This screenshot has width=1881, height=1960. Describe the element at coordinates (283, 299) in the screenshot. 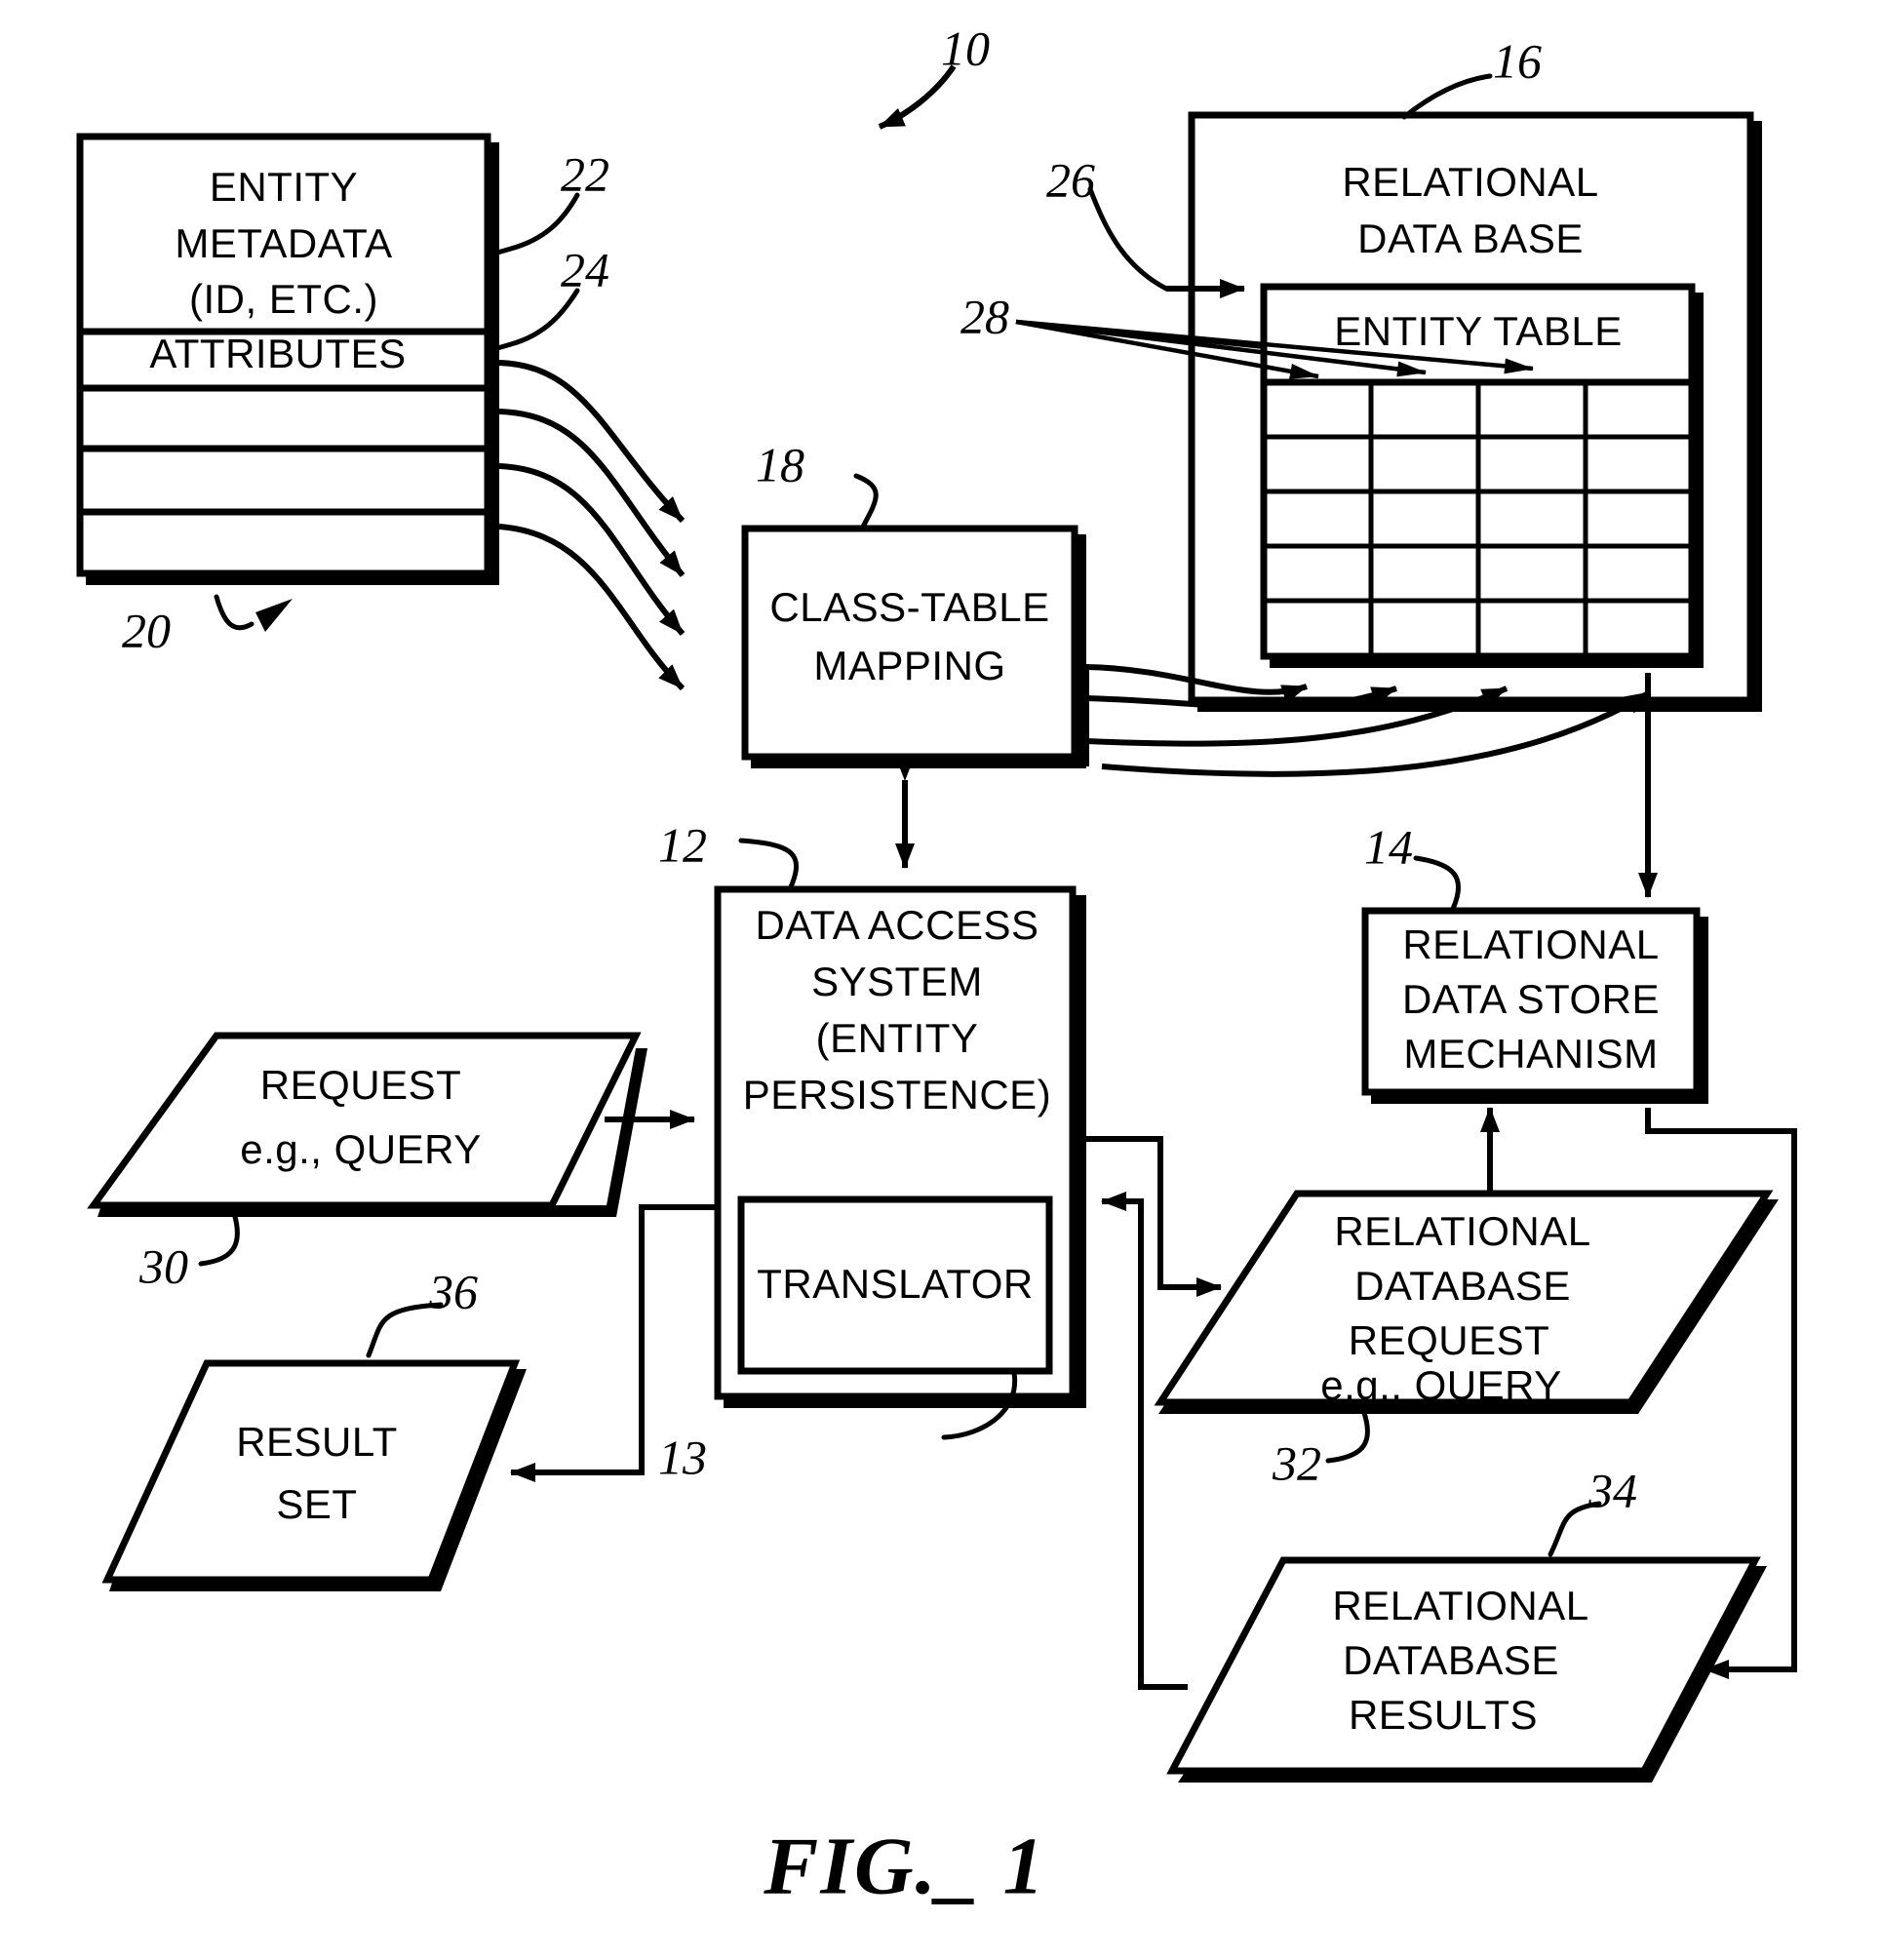

I see `entity-metadata-title-line3: (ID, ETC.)` at that location.